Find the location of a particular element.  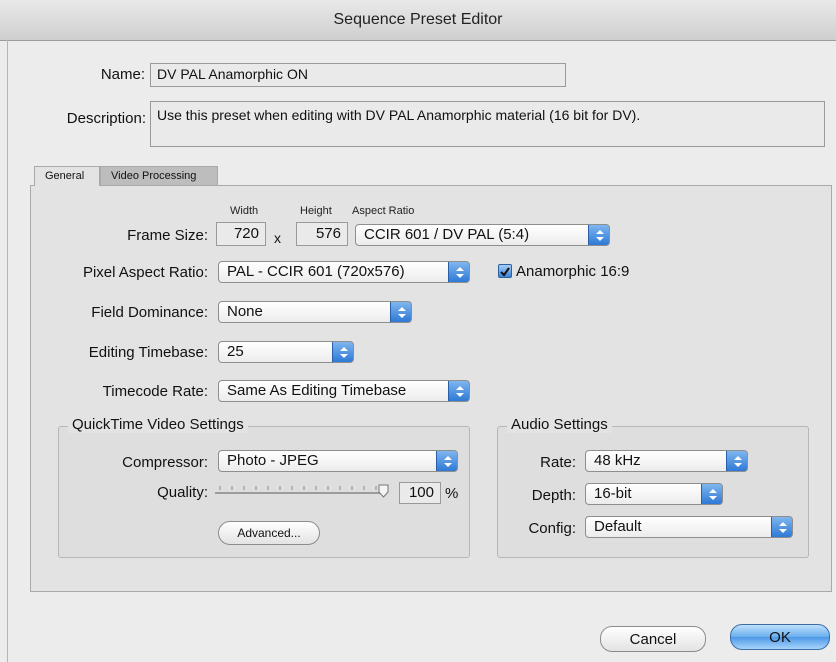

width-header: Width is located at coordinates (244, 211).